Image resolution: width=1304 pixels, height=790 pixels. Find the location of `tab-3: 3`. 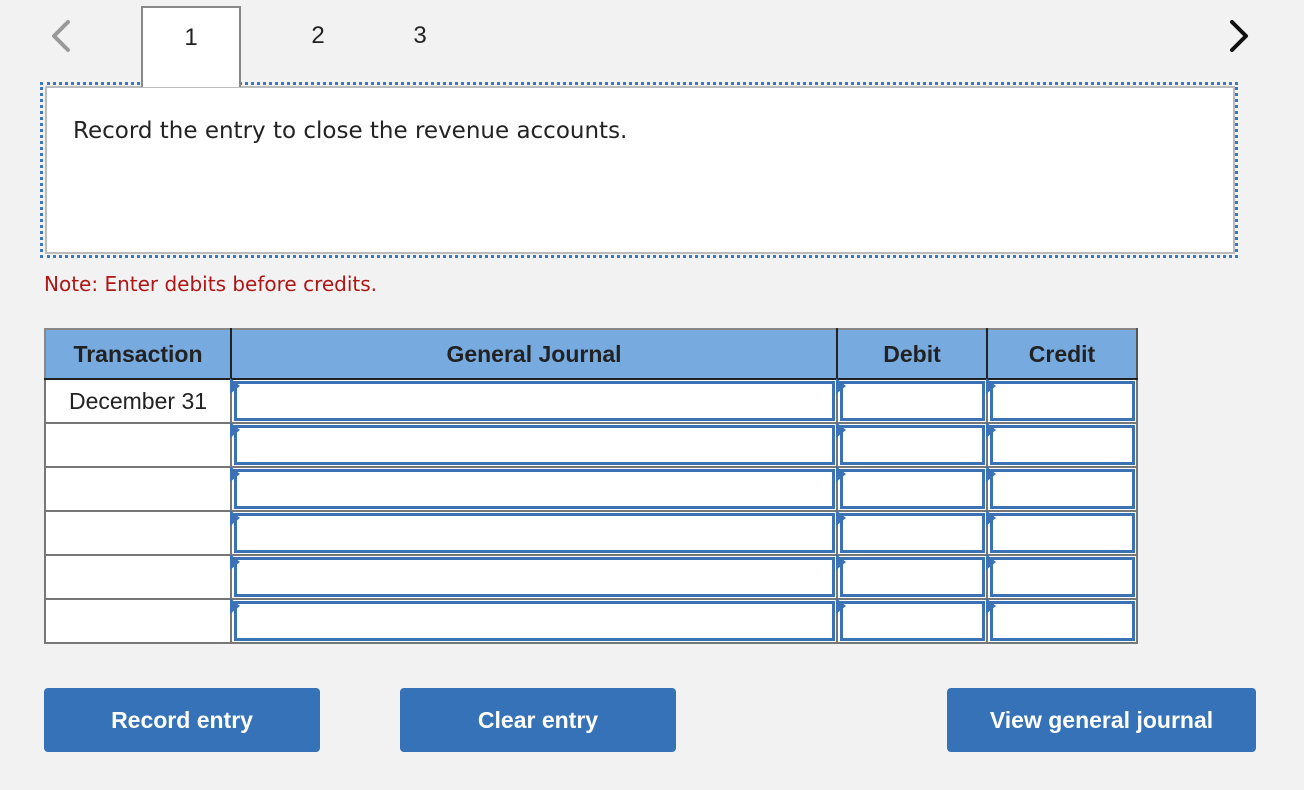

tab-3: 3 is located at coordinates (420, 46).